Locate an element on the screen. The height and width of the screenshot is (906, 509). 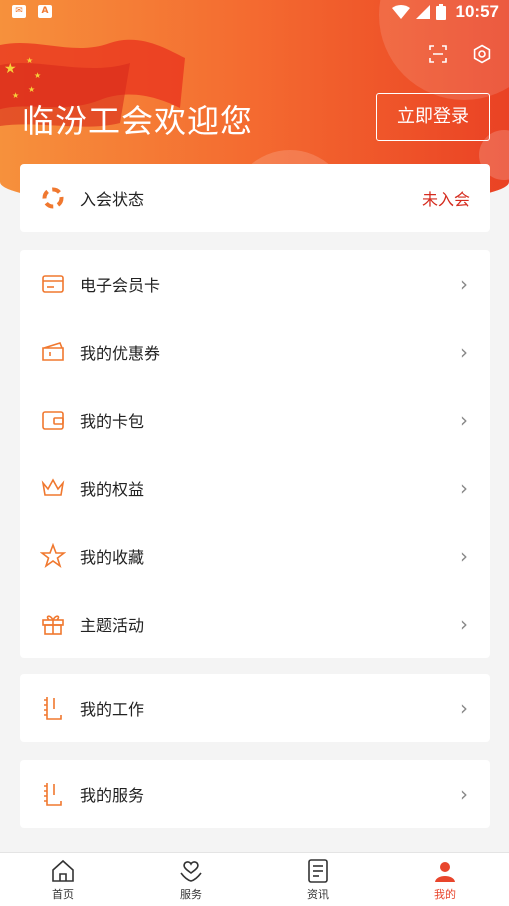
work-card: 我的工作 › is located at coordinates (255, 708).